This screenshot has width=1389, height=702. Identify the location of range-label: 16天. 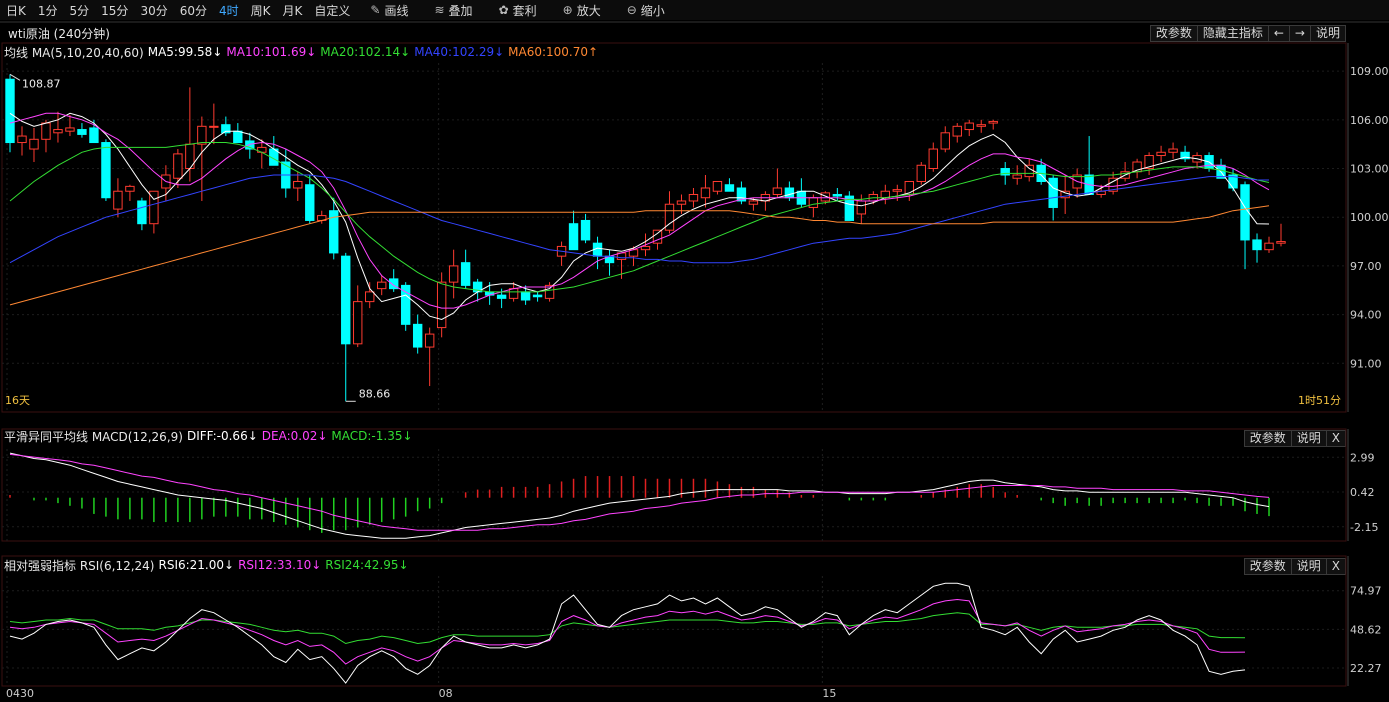
(17, 400).